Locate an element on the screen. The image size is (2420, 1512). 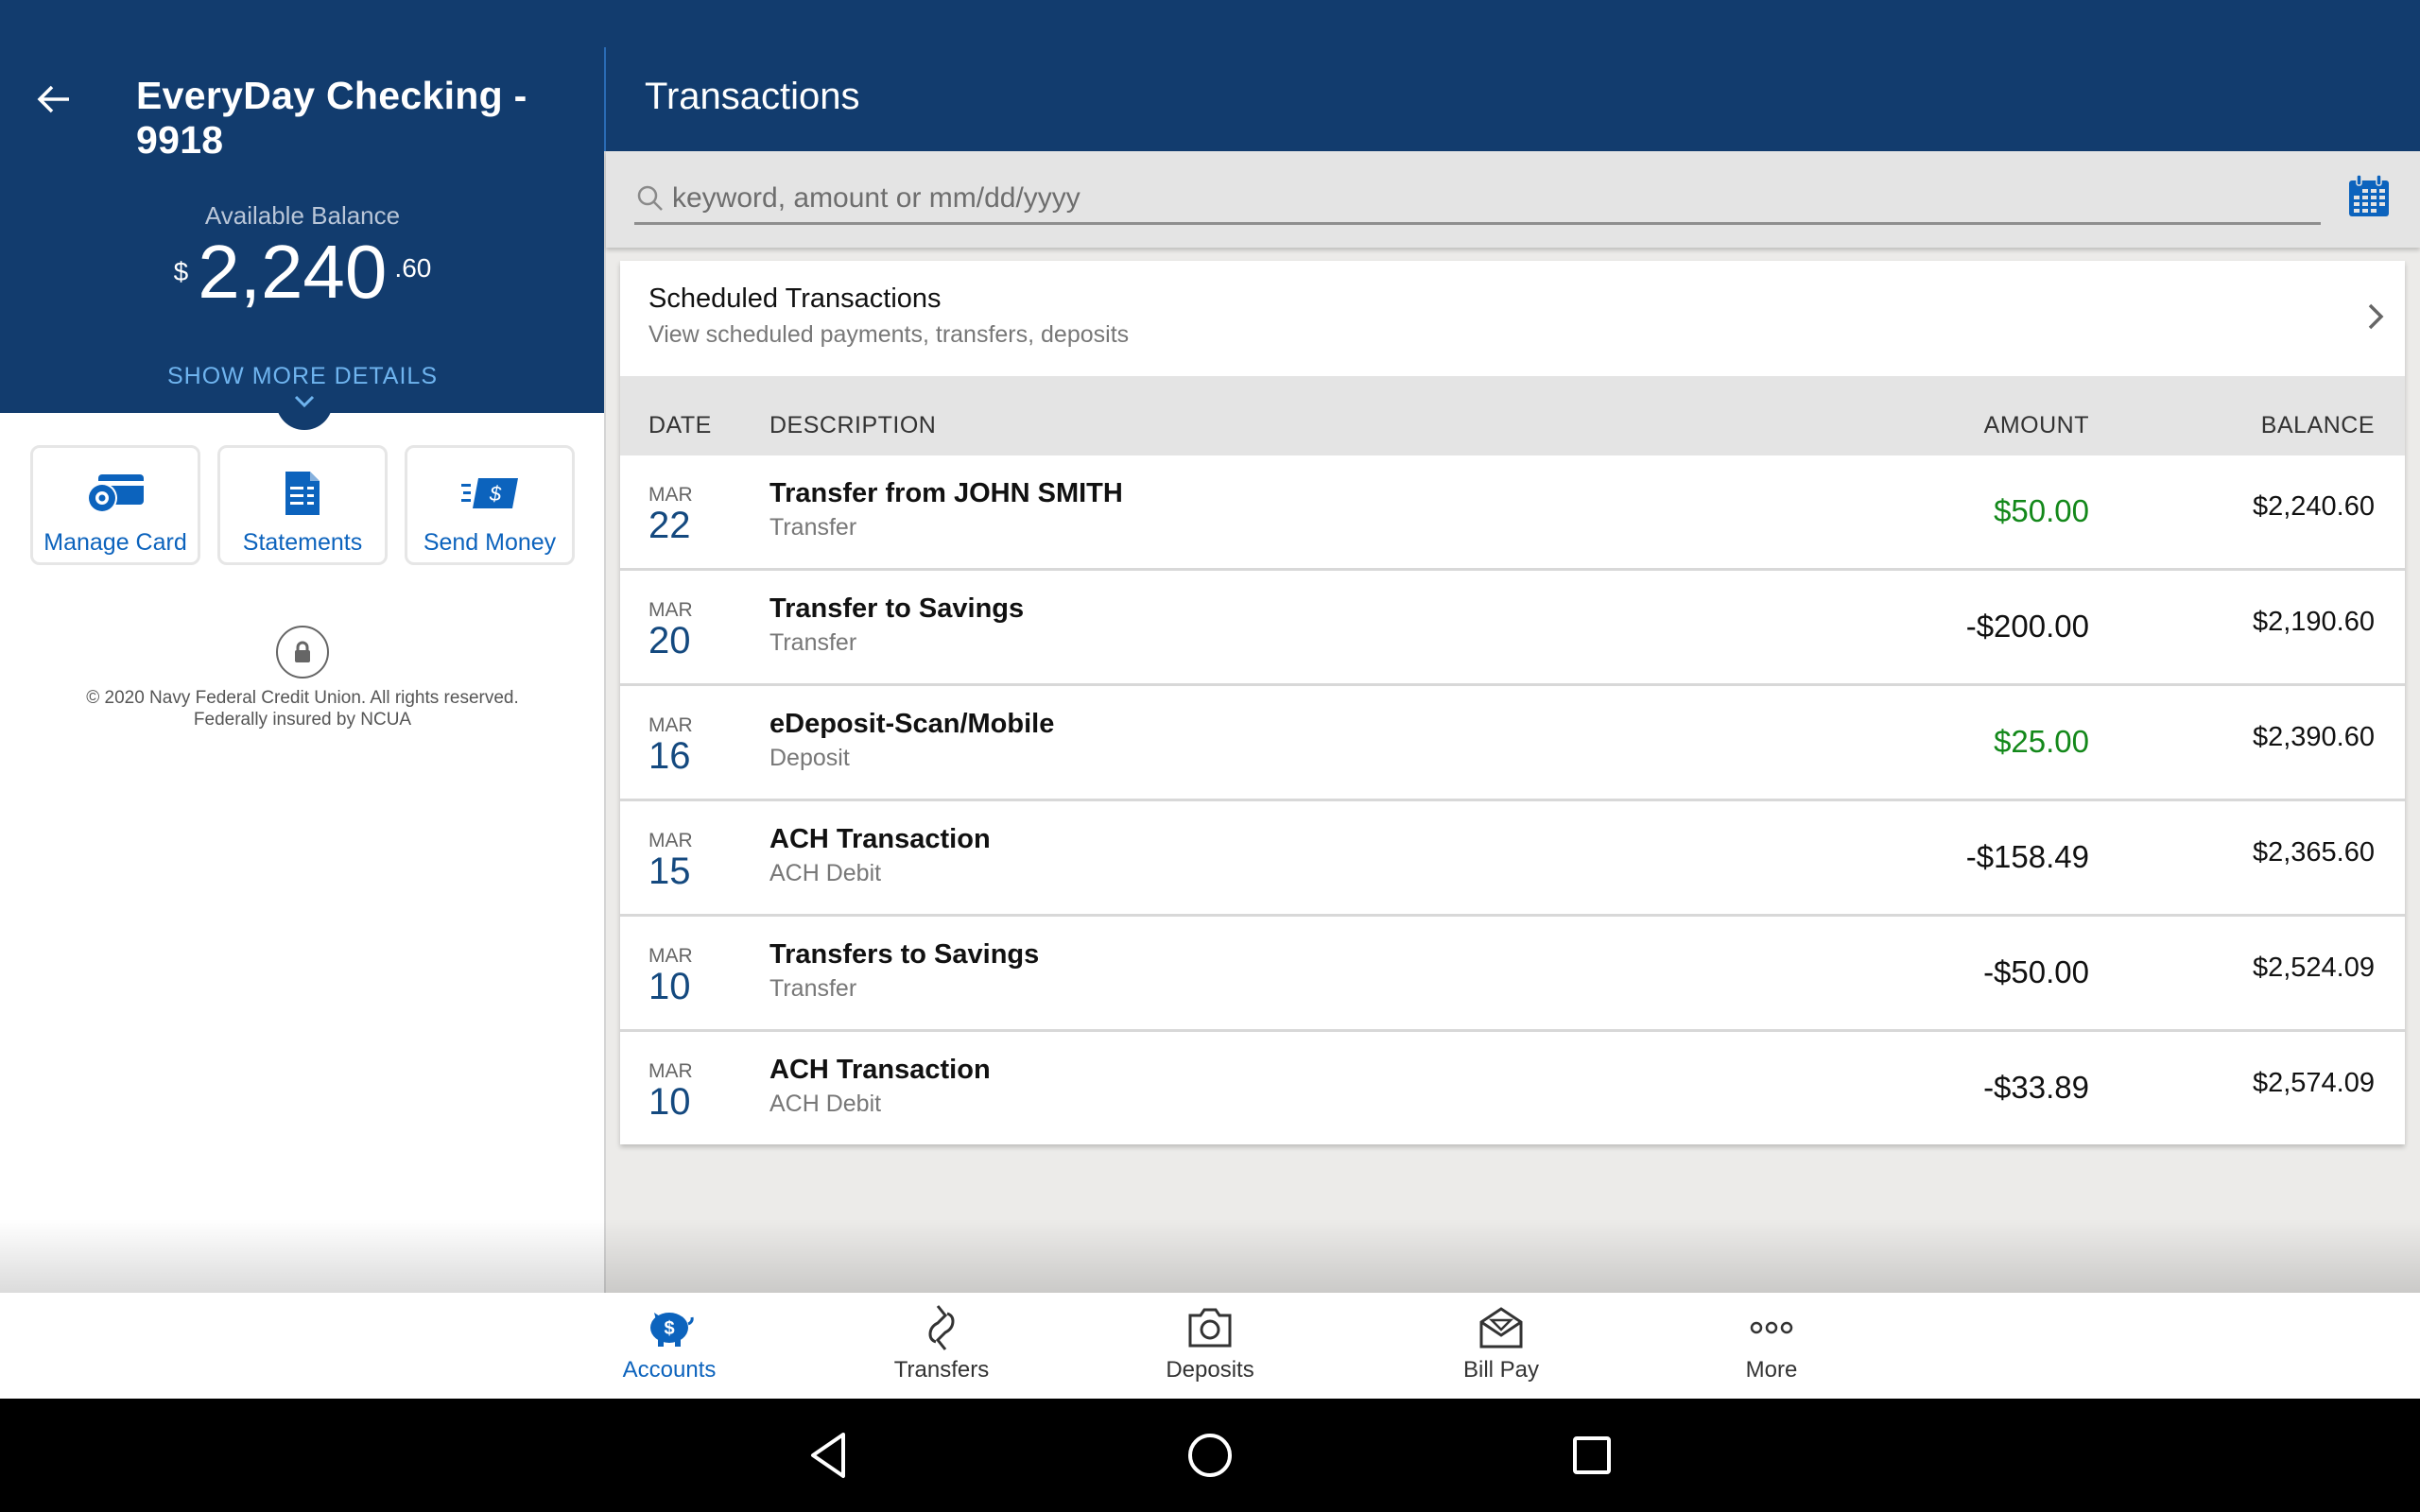
piggy-bank-icon: $ is located at coordinates (672, 1330).